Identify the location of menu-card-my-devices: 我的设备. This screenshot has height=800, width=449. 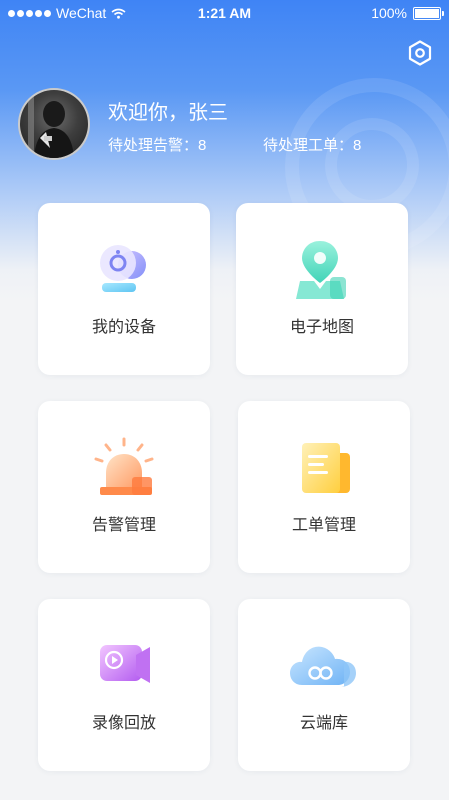
(124, 289).